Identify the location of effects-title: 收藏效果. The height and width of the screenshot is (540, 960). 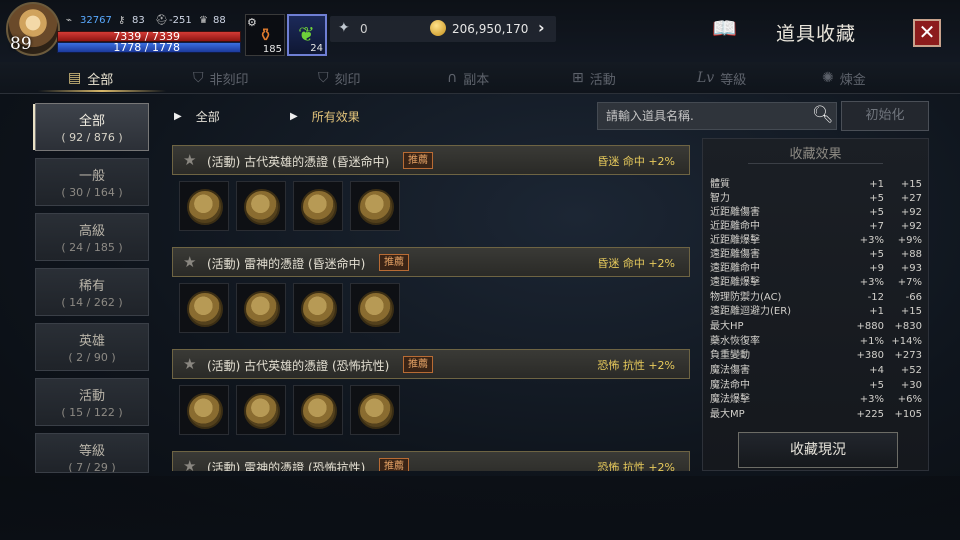
(815, 154).